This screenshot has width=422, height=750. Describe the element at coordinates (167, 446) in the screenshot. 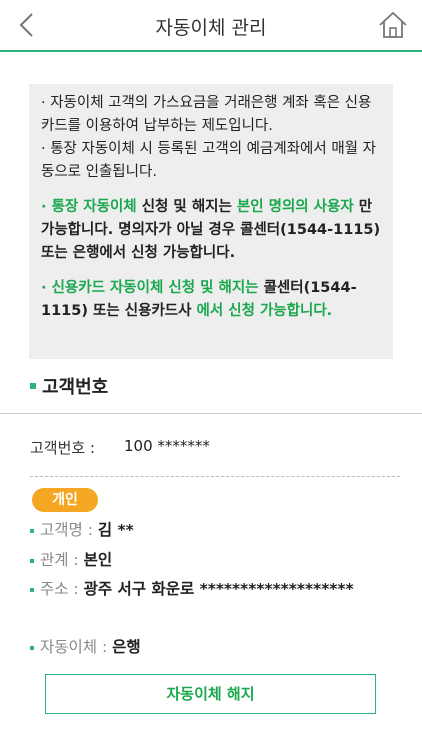

I see `customer-number-value: 100 *******` at that location.